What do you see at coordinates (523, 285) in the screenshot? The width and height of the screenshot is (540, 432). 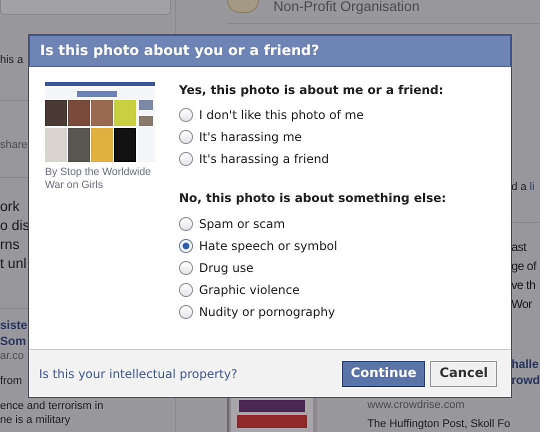 I see `text-fragment: ve th` at bounding box center [523, 285].